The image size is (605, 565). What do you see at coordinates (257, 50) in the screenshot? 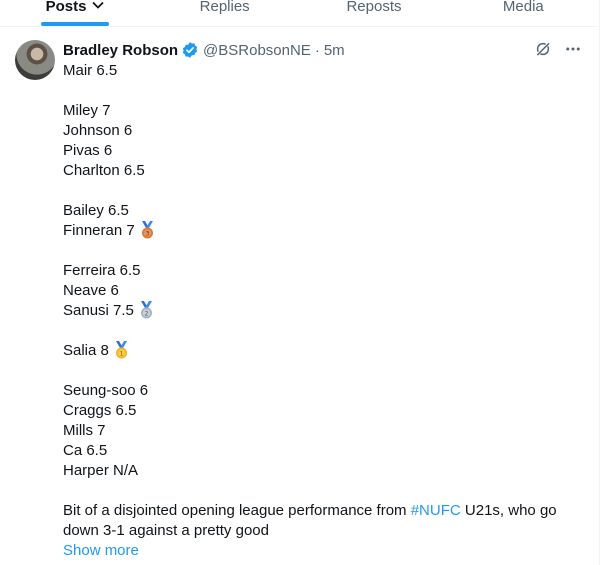
I see `author-handle: @BSRobsonNE` at bounding box center [257, 50].